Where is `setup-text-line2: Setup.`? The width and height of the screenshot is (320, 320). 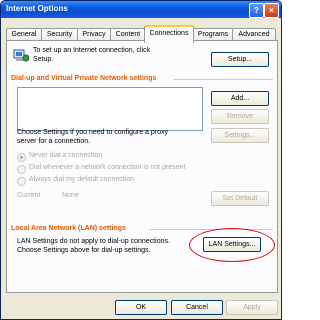 setup-text-line2: Setup. is located at coordinates (43, 59).